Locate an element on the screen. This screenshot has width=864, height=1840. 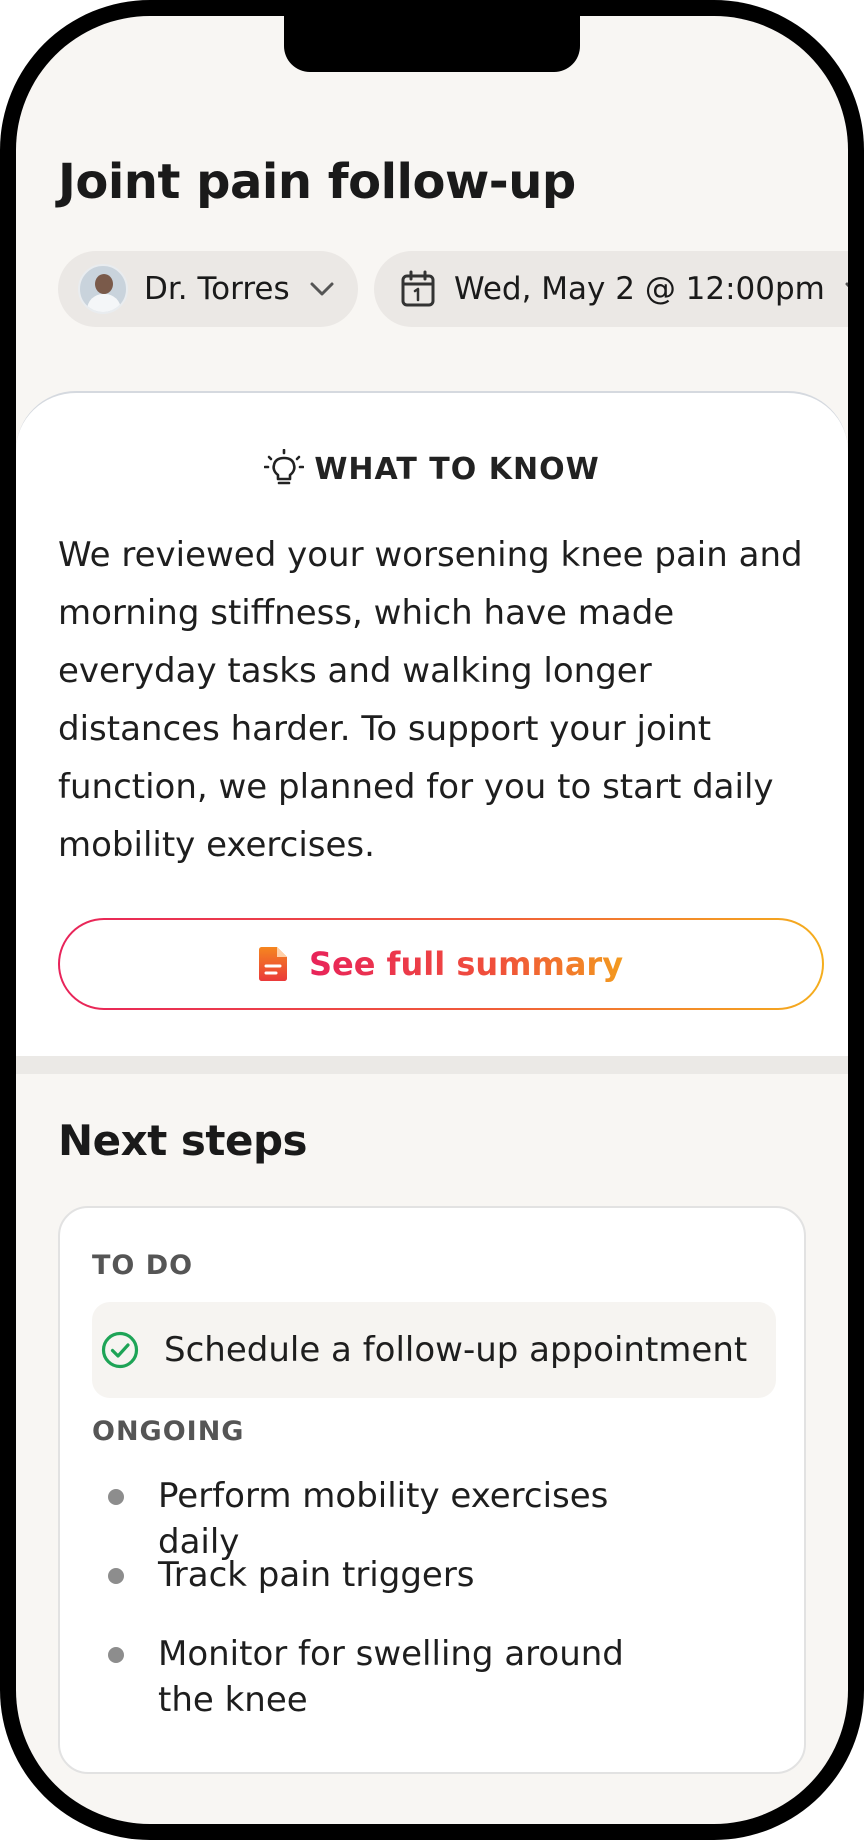
see-full-summary-label: See full summary is located at coordinates (466, 964).